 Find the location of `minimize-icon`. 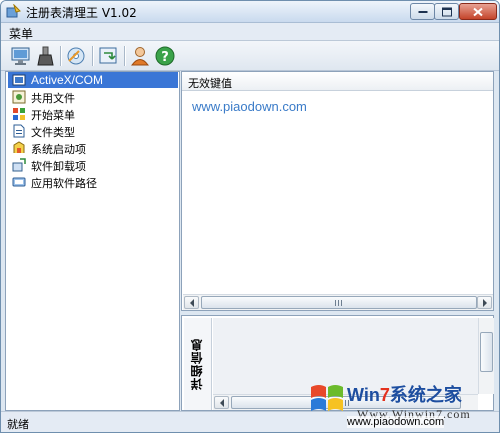

minimize-icon is located at coordinates (422, 11).